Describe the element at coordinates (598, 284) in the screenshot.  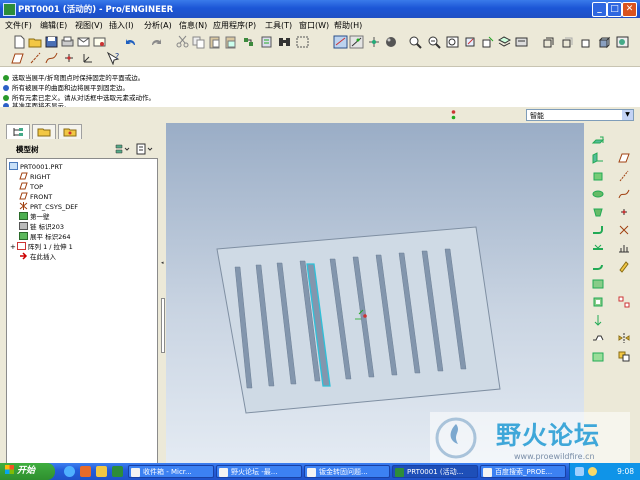
I see `flat-pattern-icon` at that location.